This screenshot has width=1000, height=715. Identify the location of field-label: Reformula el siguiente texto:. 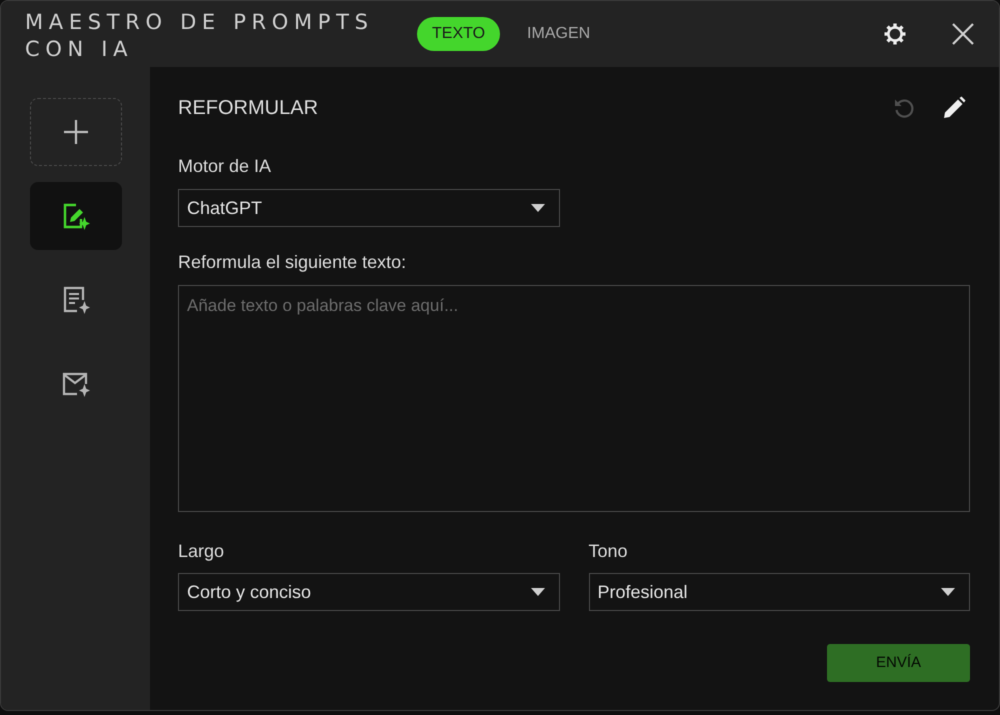
(292, 262).